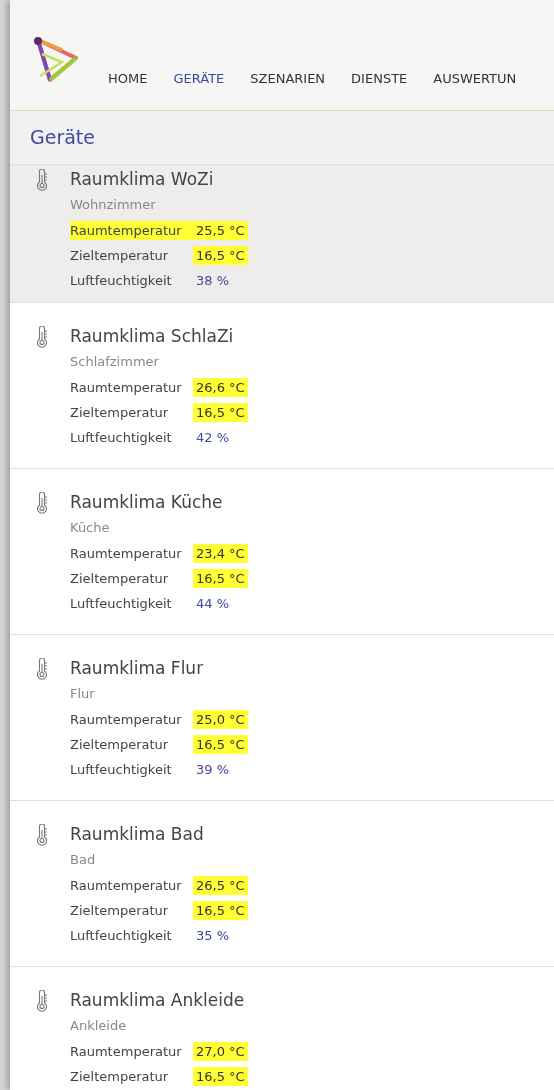 This screenshot has height=1090, width=554. What do you see at coordinates (288, 78) in the screenshot?
I see `nav-tab: SZENARIEN` at bounding box center [288, 78].